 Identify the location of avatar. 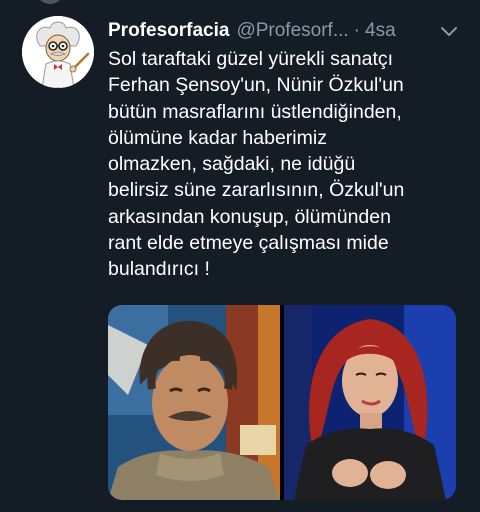
(58, 52).